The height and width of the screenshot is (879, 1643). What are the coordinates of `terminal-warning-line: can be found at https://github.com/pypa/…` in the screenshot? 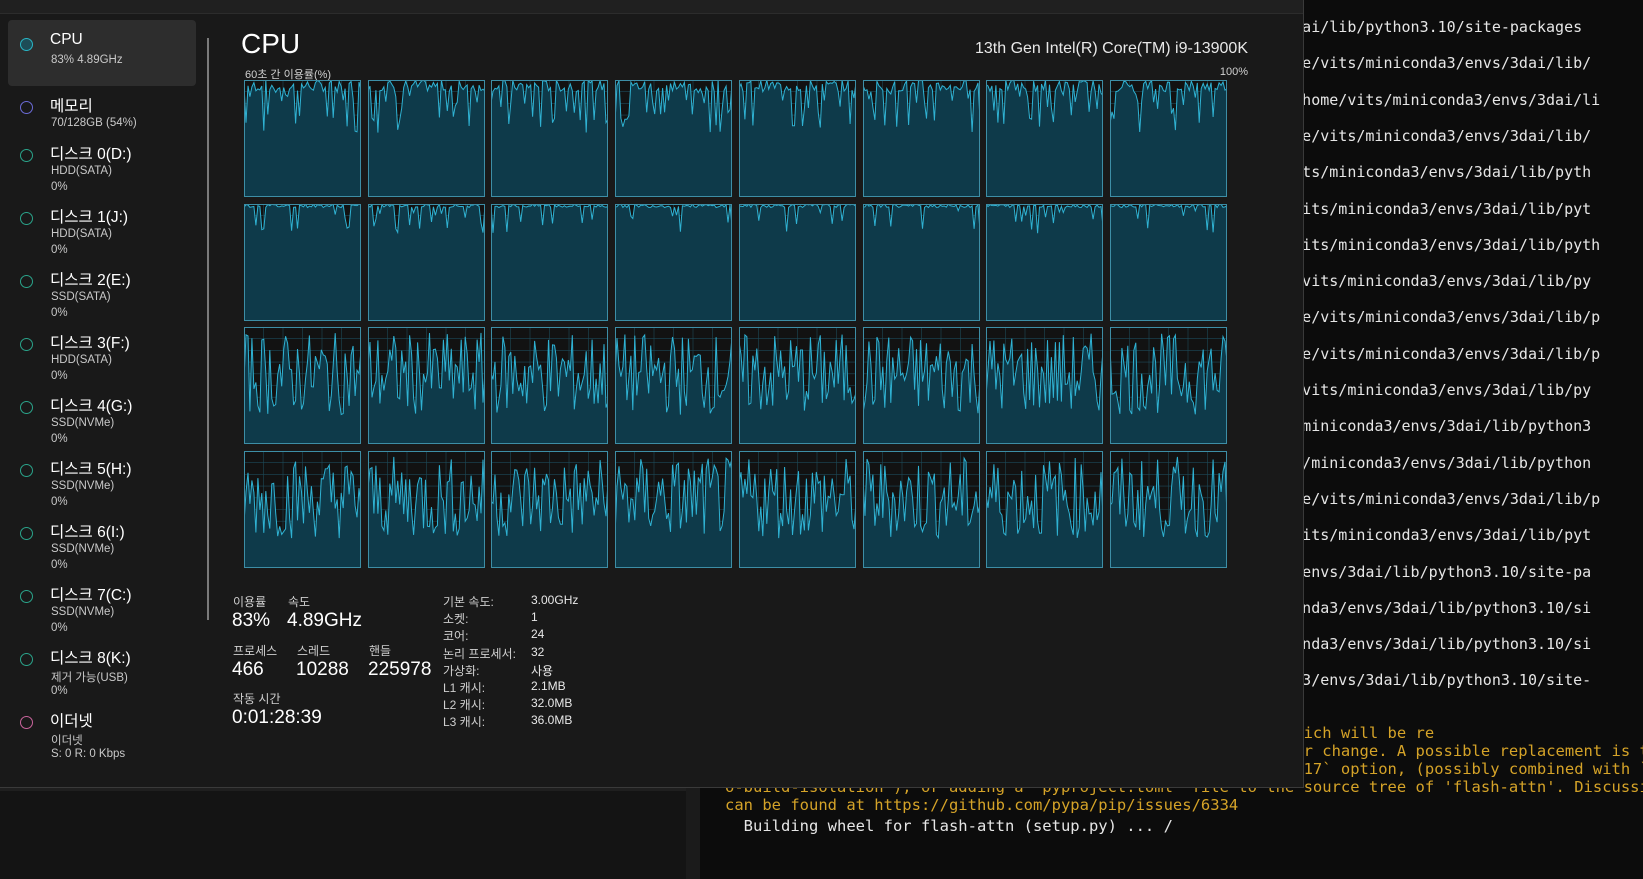 It's located at (982, 805).